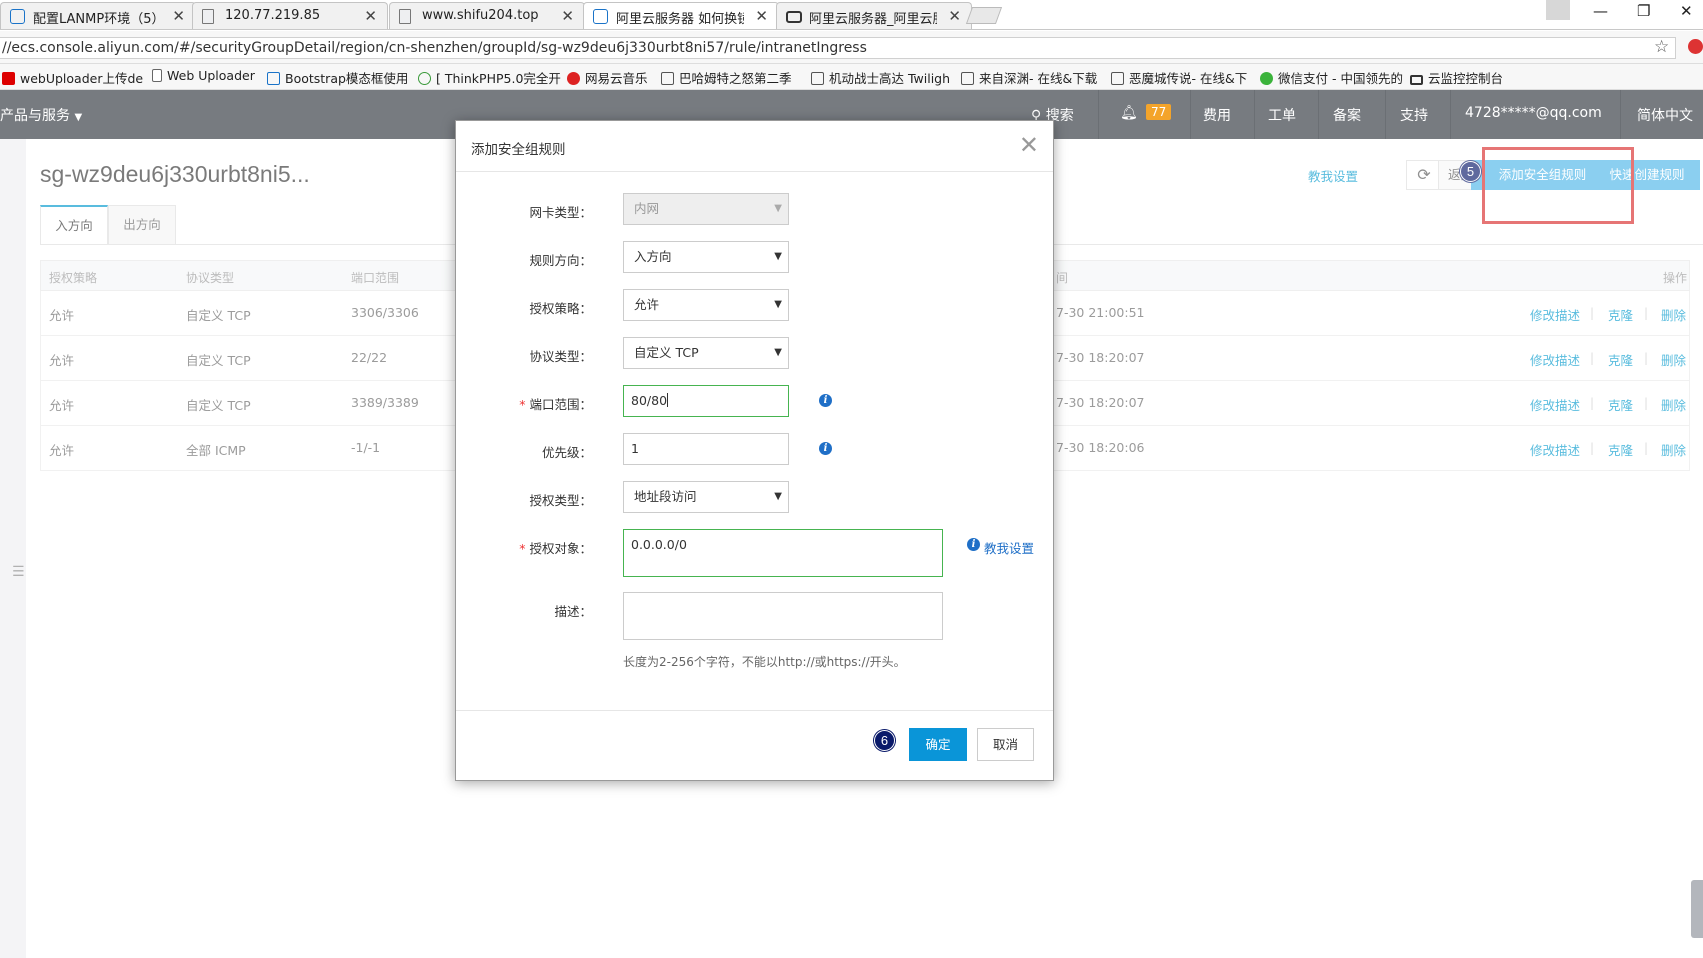  I want to click on direction-select: 入方向 ▼, so click(706, 257).